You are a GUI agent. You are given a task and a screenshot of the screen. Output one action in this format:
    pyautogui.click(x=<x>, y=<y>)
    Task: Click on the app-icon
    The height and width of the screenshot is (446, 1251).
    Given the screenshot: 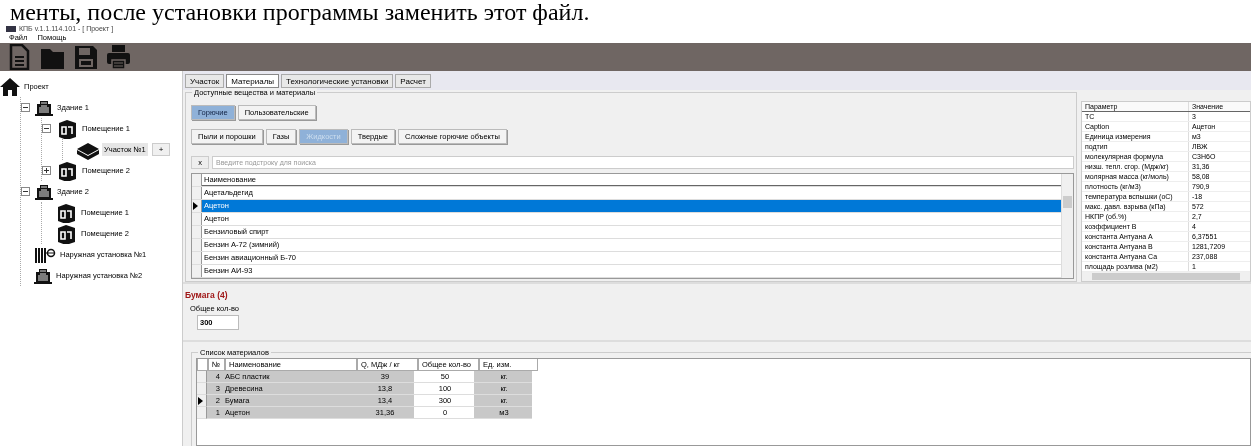 What is the action you would take?
    pyautogui.click(x=11, y=28)
    